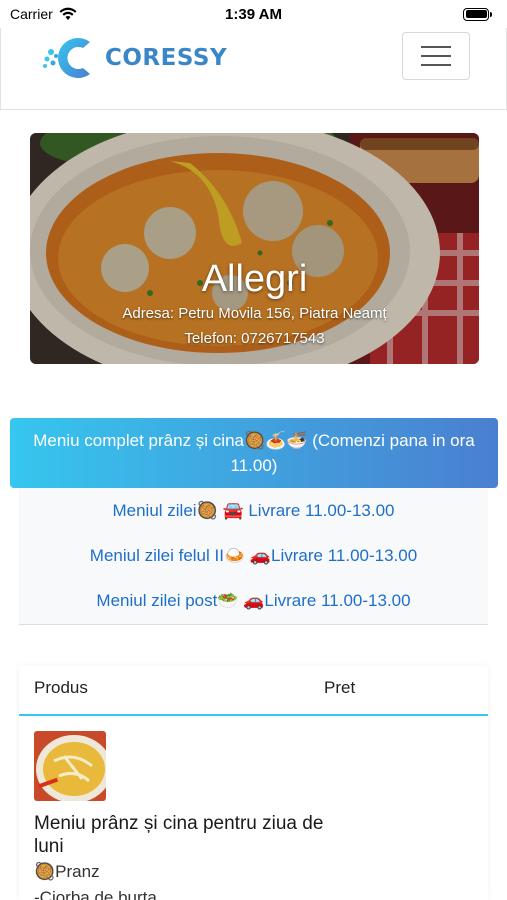 The image size is (507, 900). Describe the element at coordinates (253, 691) in the screenshot. I see `table-header: Produs Pret` at that location.